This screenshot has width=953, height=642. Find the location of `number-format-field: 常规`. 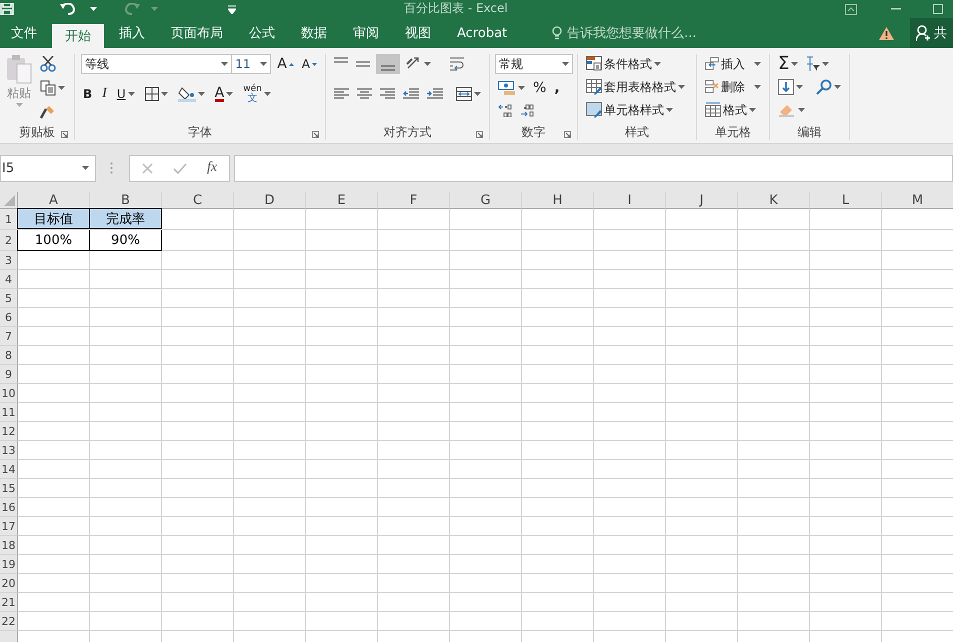

number-format-field: 常规 is located at coordinates (534, 64).